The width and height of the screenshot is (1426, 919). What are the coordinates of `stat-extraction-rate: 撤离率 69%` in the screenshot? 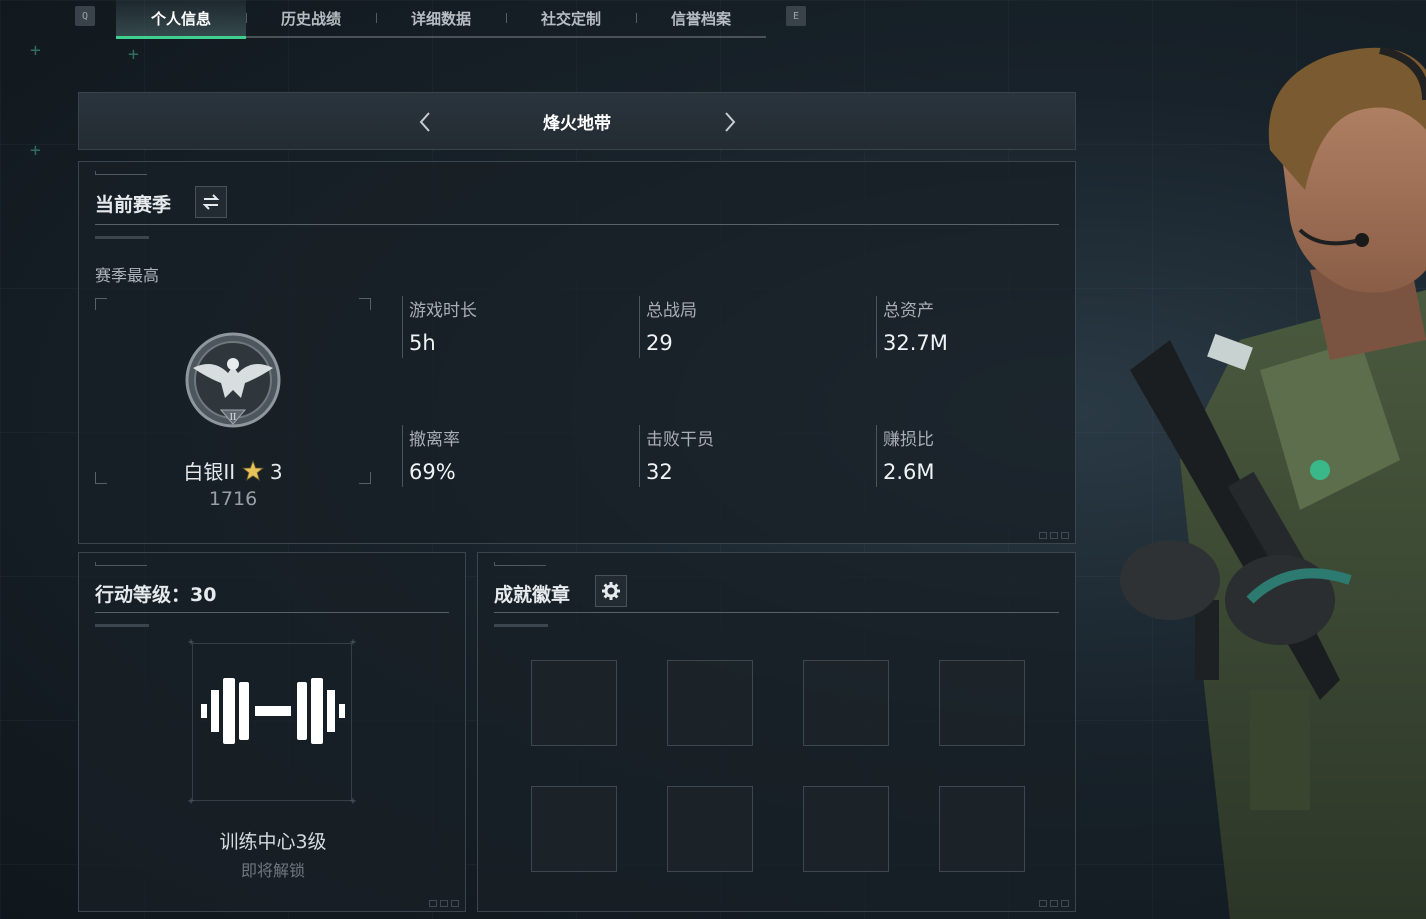 It's located at (431, 456).